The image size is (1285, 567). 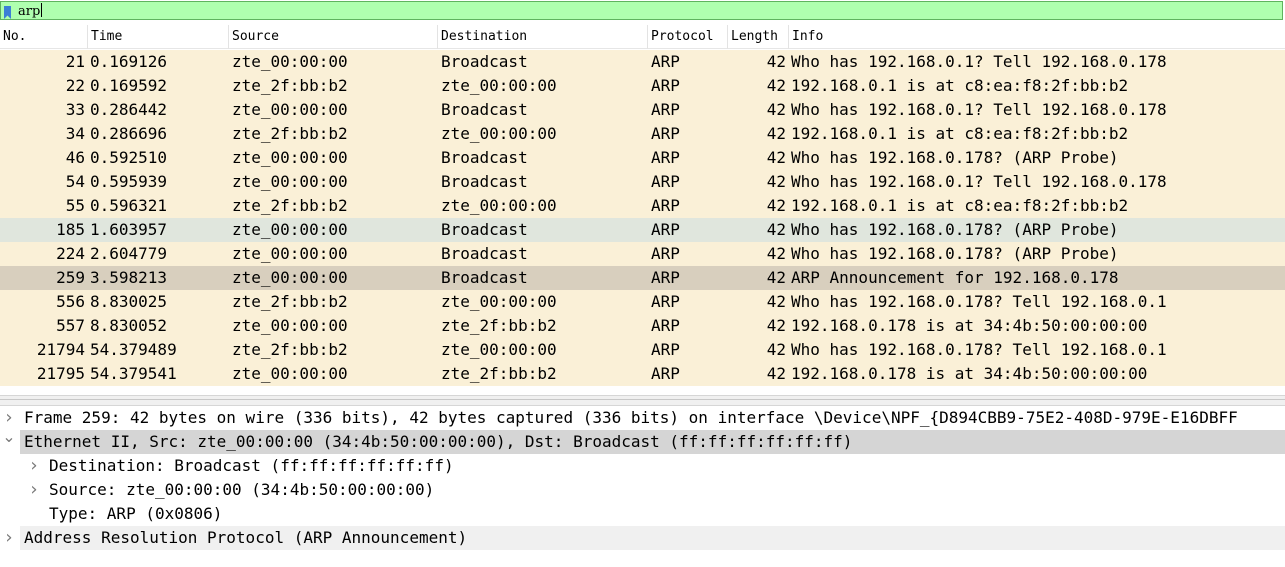 What do you see at coordinates (29, 11) in the screenshot?
I see `display-filter-value: arp` at bounding box center [29, 11].